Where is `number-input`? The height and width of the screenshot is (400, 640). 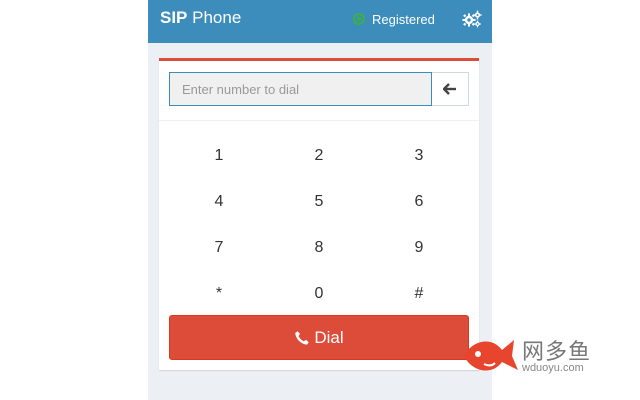
number-input is located at coordinates (300, 89).